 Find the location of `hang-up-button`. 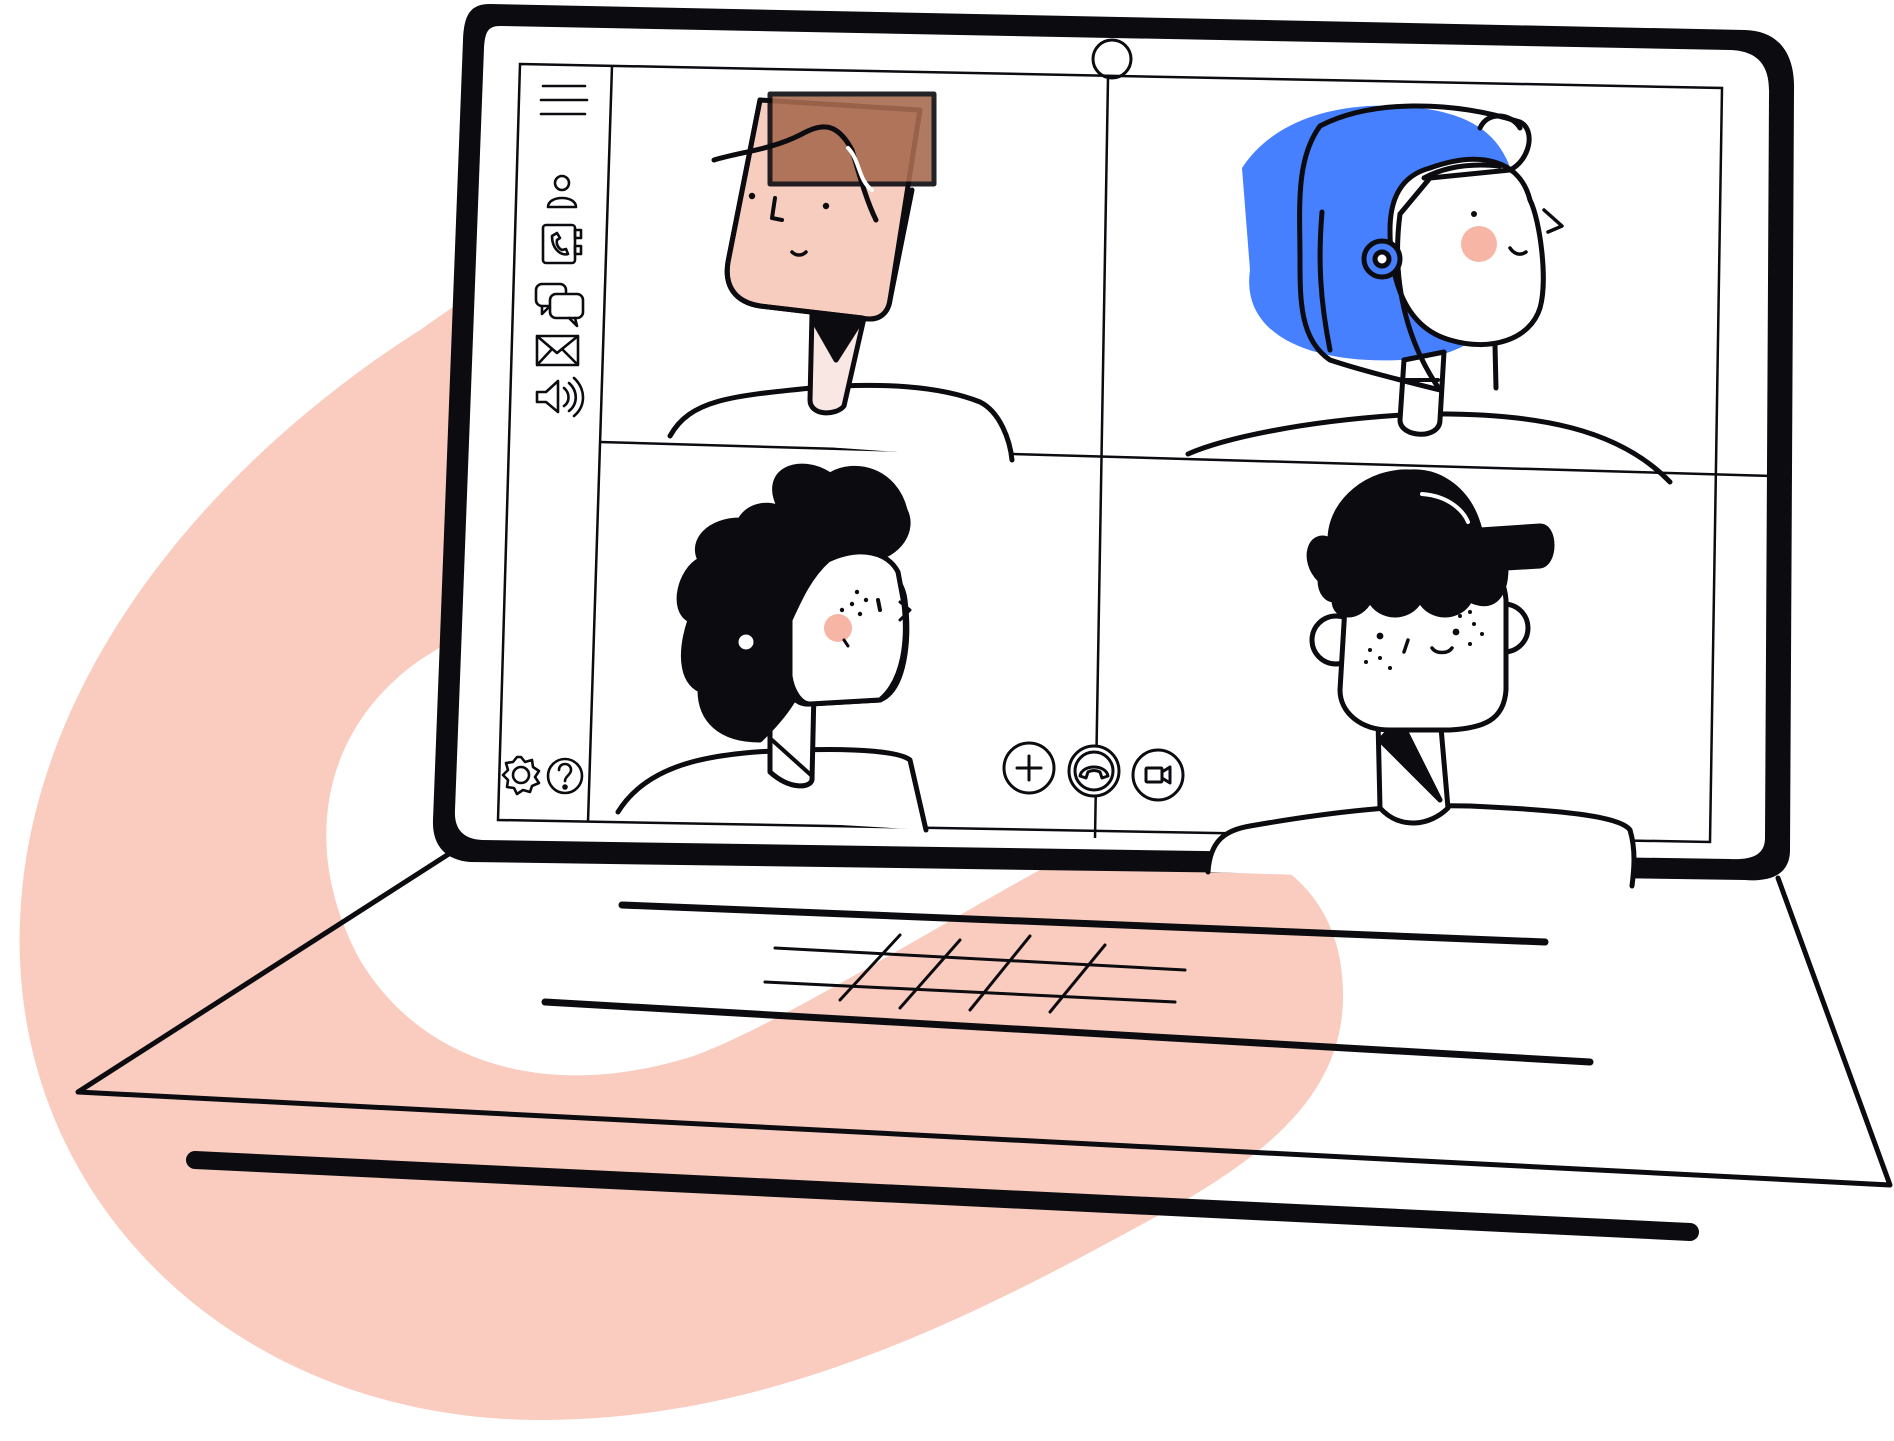

hang-up-button is located at coordinates (1094, 771).